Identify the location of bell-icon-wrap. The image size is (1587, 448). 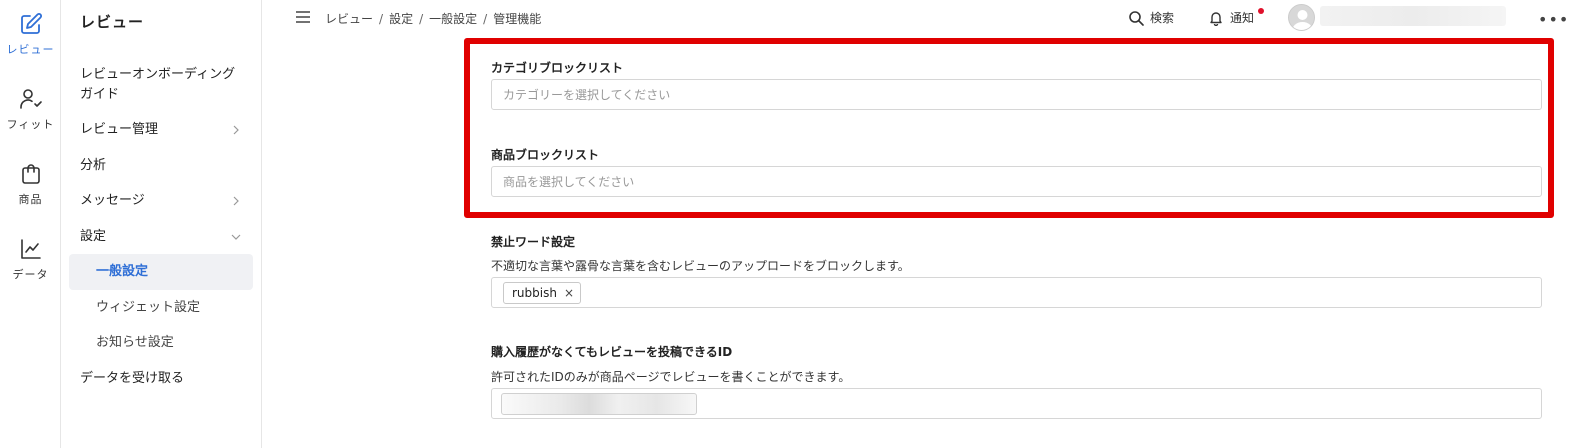
(1236, 16).